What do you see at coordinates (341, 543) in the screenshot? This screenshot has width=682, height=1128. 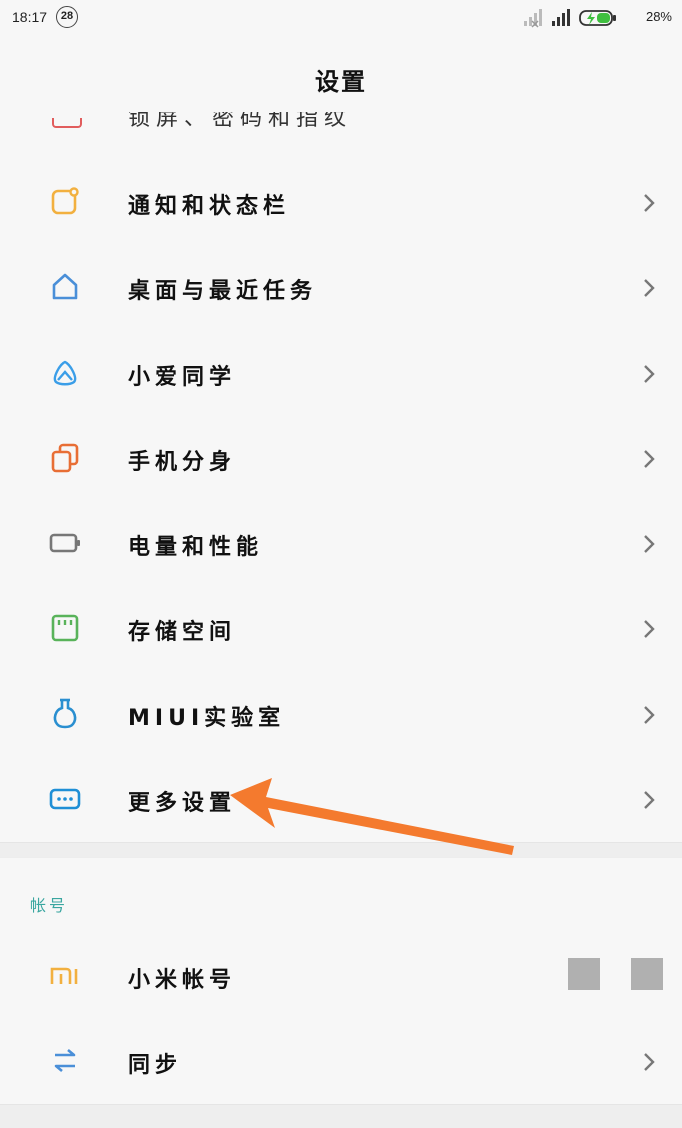 I see `setting-battery-performance: 电量和性能` at bounding box center [341, 543].